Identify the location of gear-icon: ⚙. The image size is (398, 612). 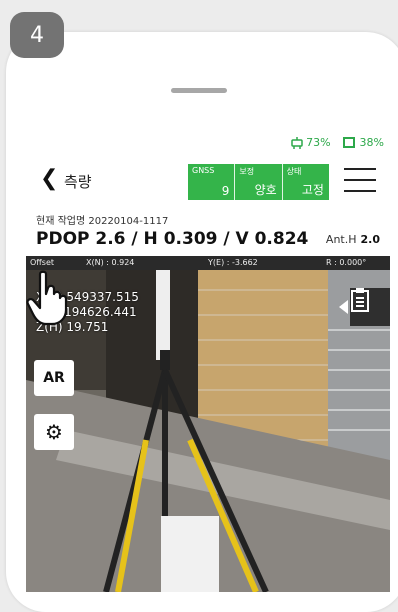
(54, 432).